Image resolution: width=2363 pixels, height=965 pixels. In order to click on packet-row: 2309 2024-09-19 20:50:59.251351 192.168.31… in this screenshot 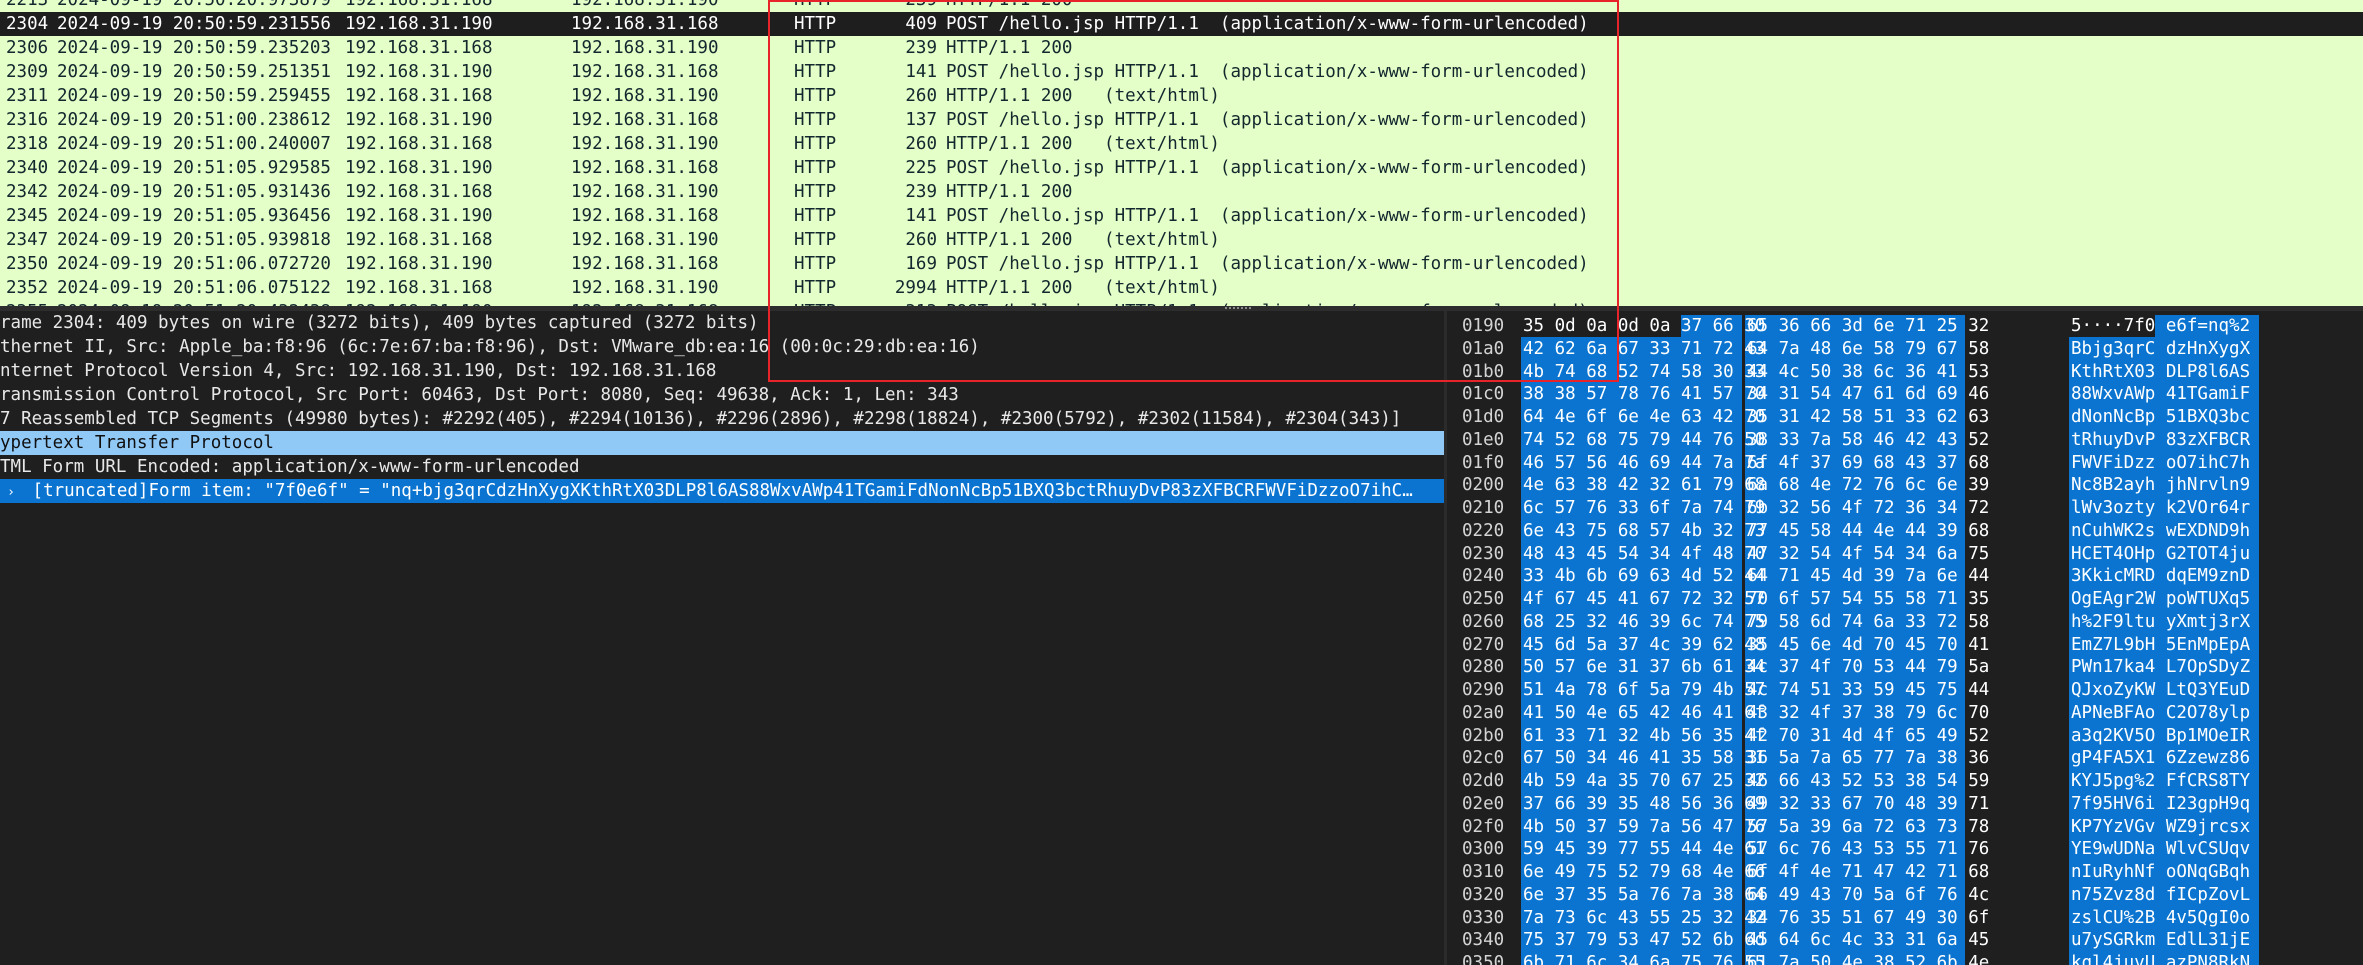, I will do `click(1181, 72)`.